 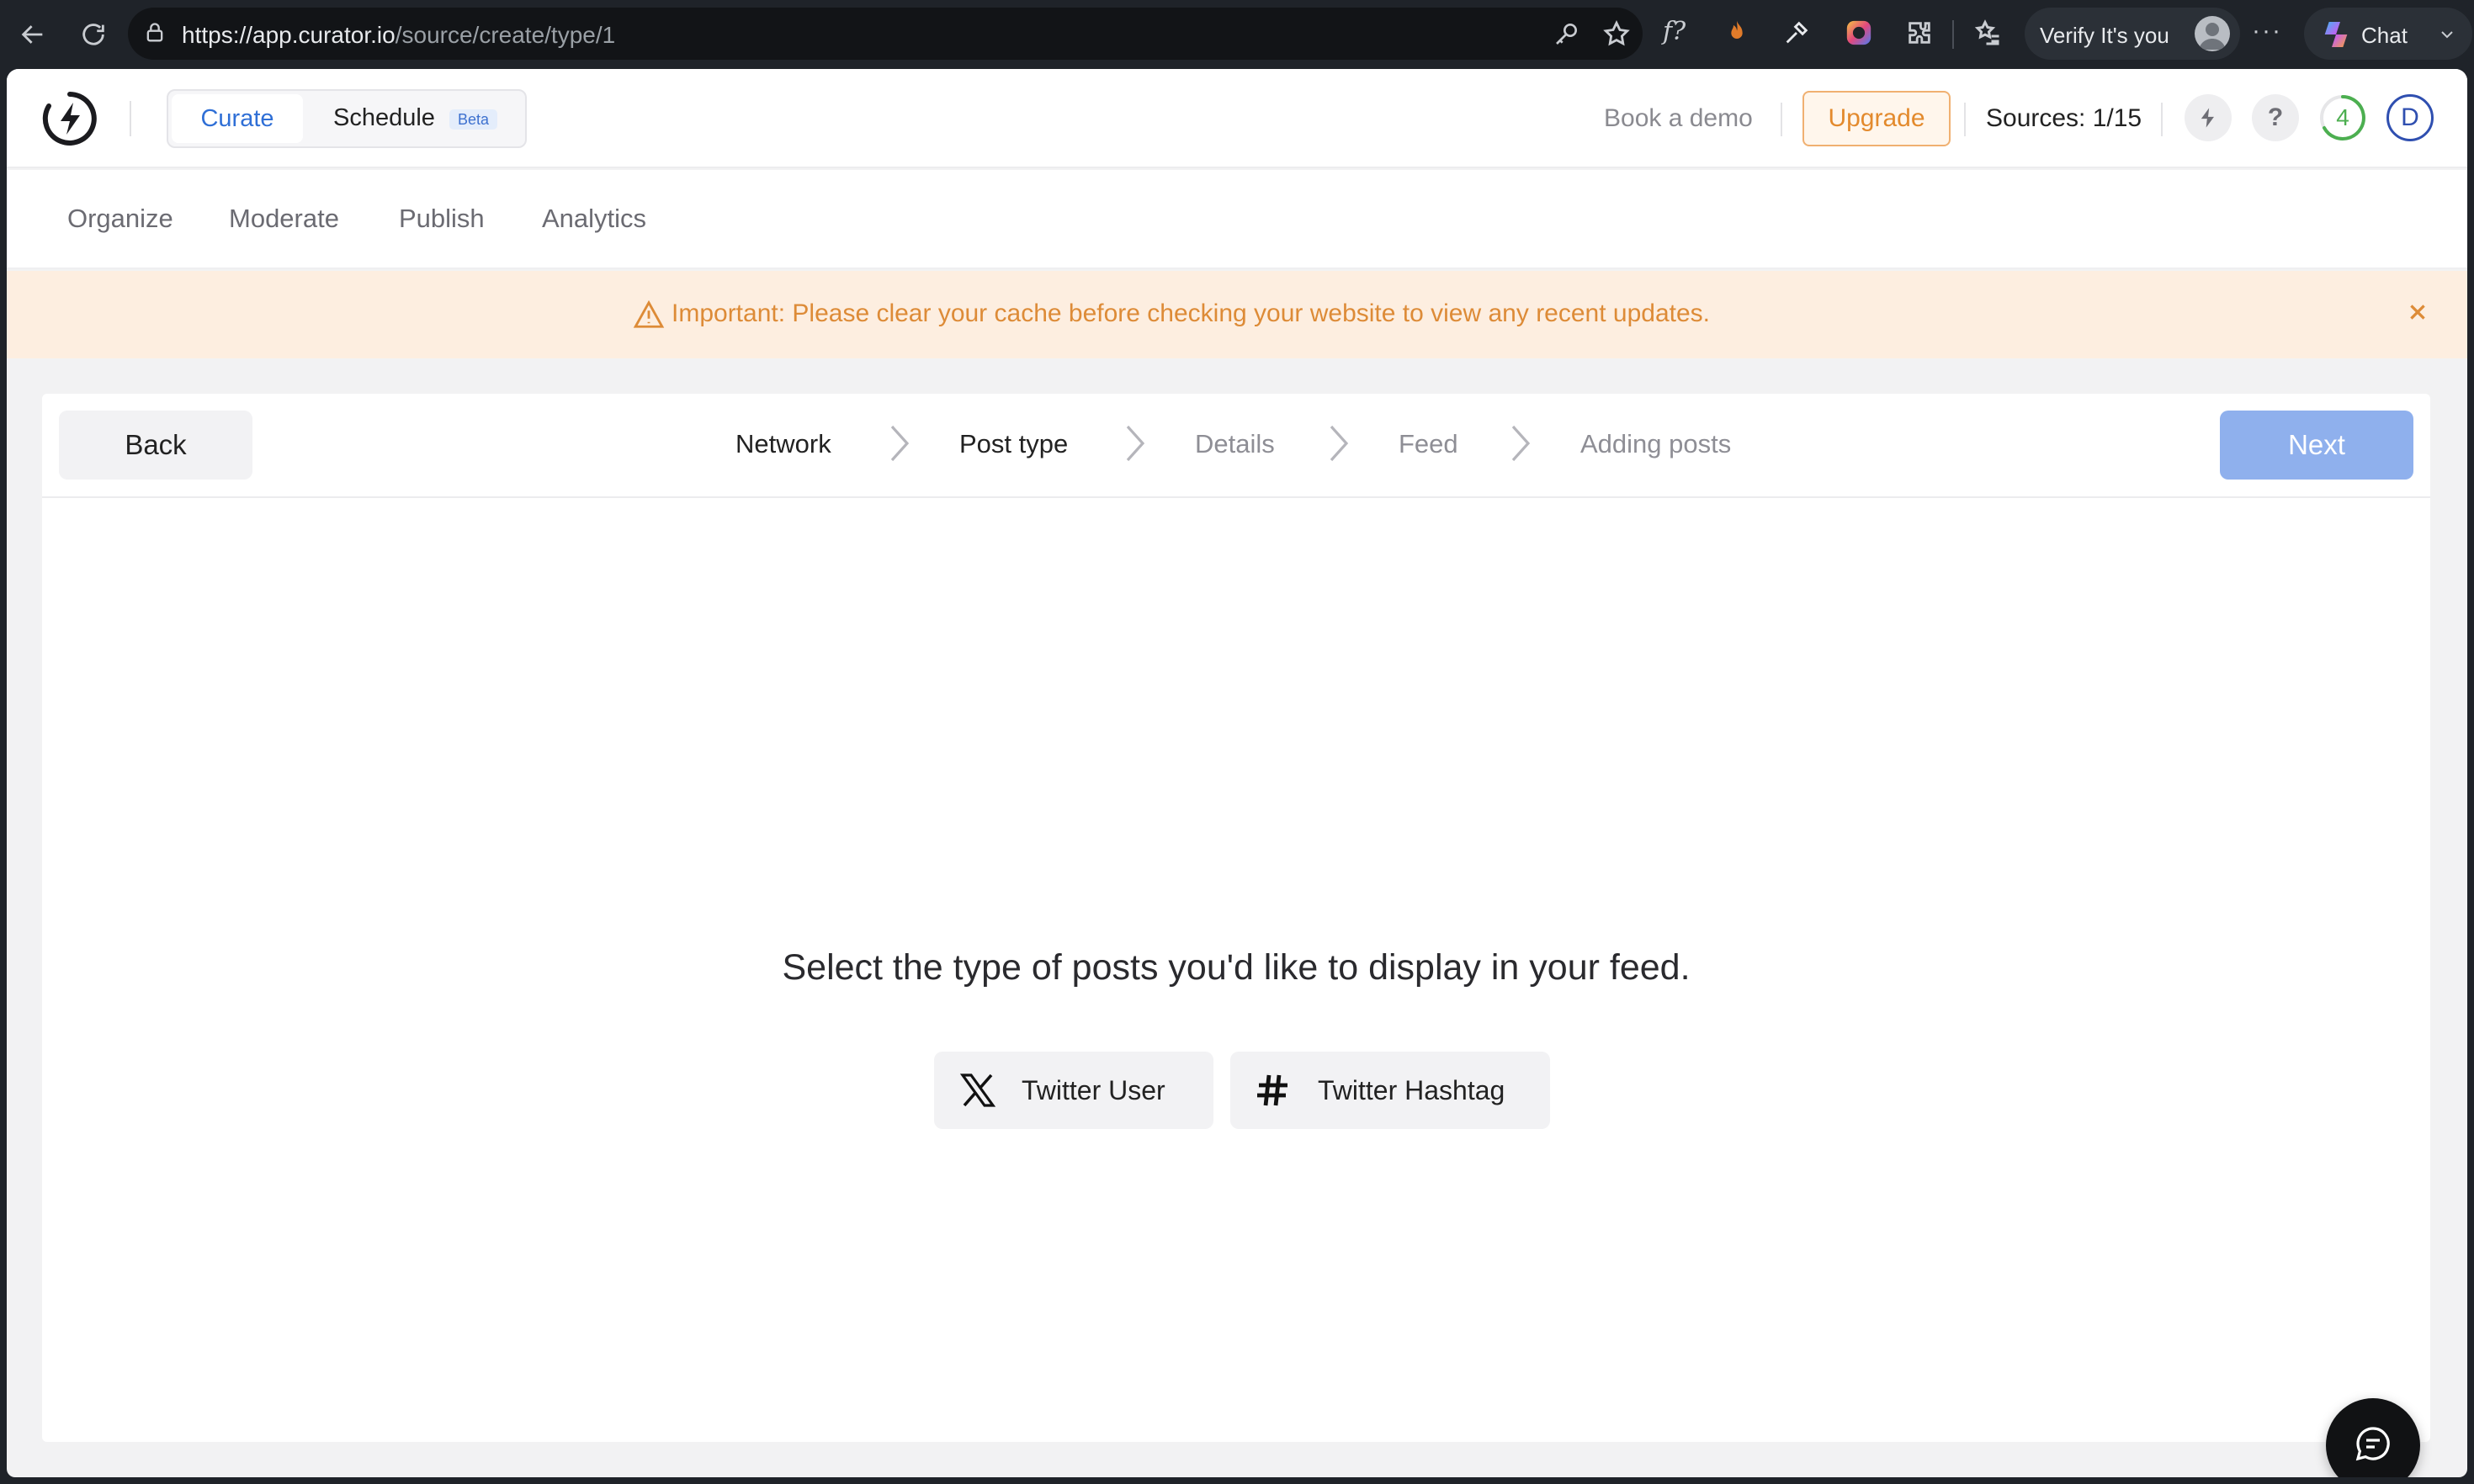 What do you see at coordinates (1616, 35) in the screenshot?
I see `bookmark-star-icon` at bounding box center [1616, 35].